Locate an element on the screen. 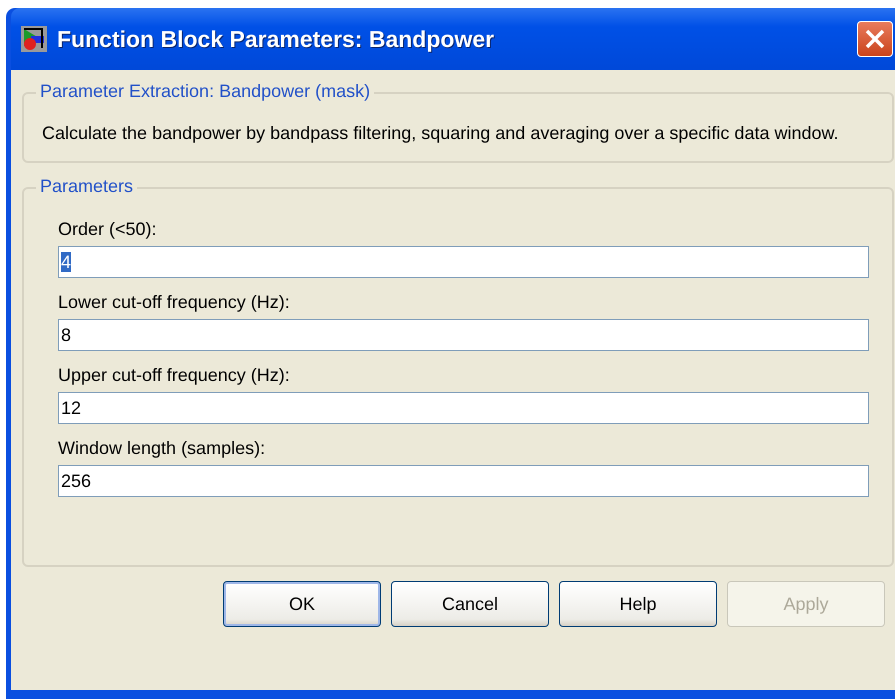 This screenshot has width=895, height=699. dialog-button: OK is located at coordinates (302, 604).